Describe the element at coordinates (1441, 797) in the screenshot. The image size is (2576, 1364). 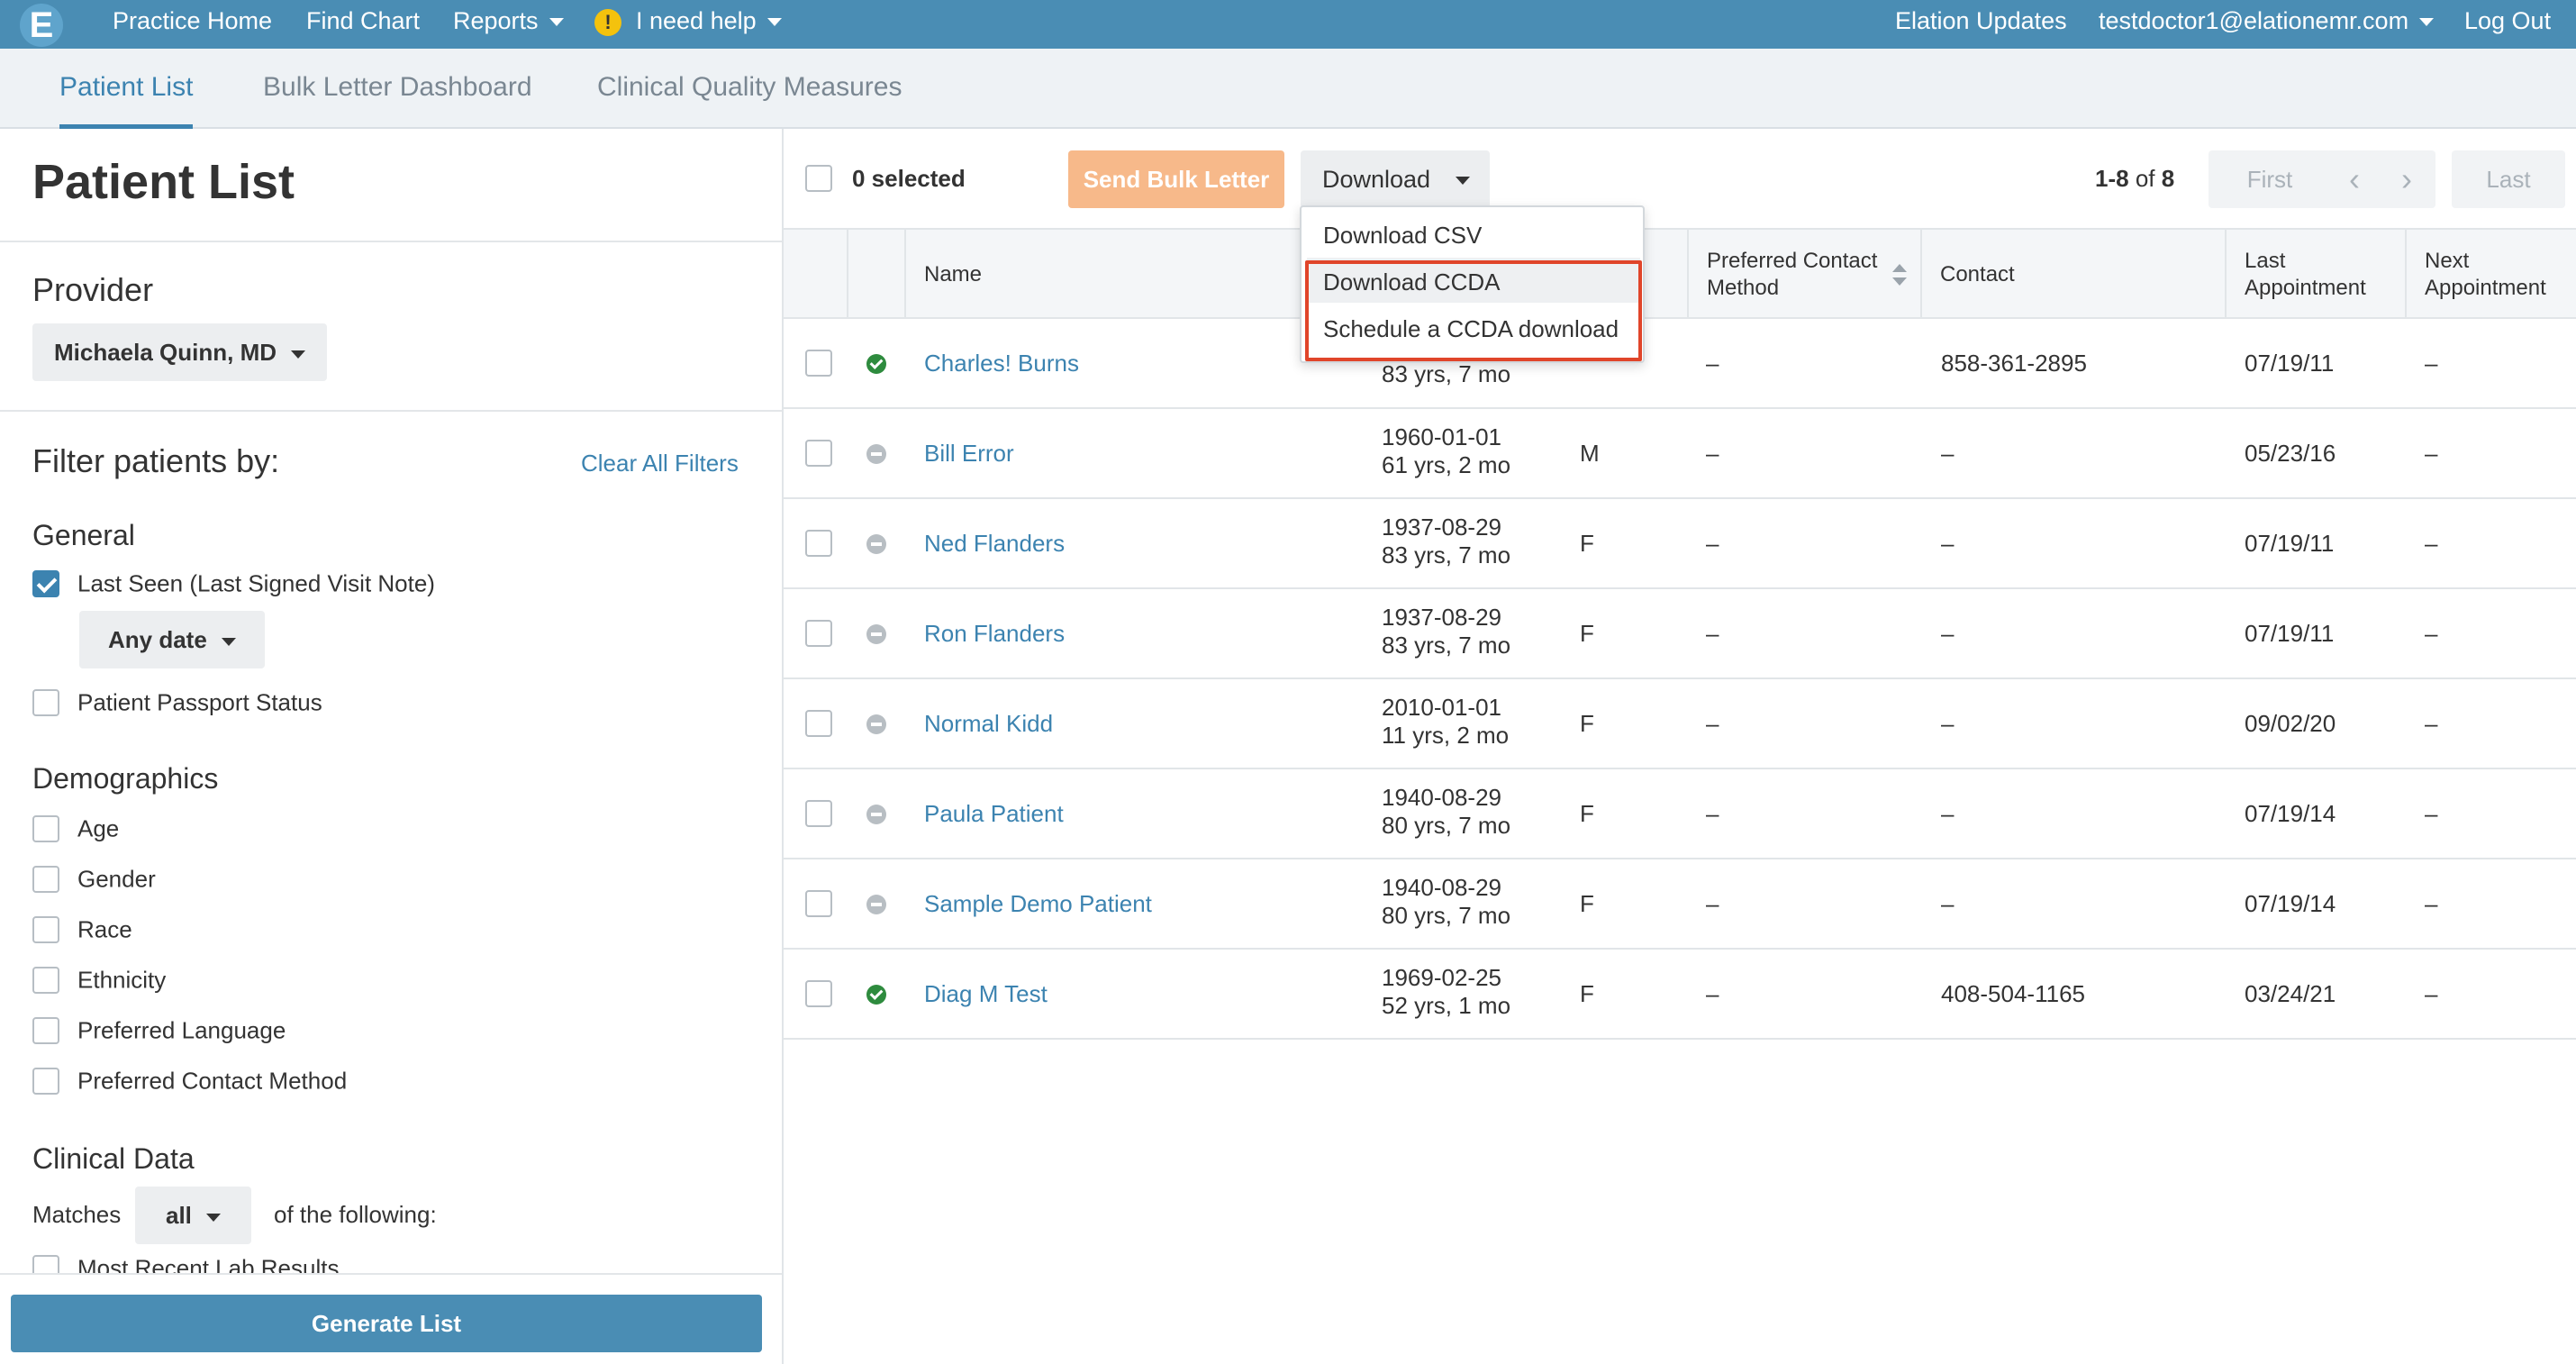
I see `patient-dob: 1940-08-29` at that location.